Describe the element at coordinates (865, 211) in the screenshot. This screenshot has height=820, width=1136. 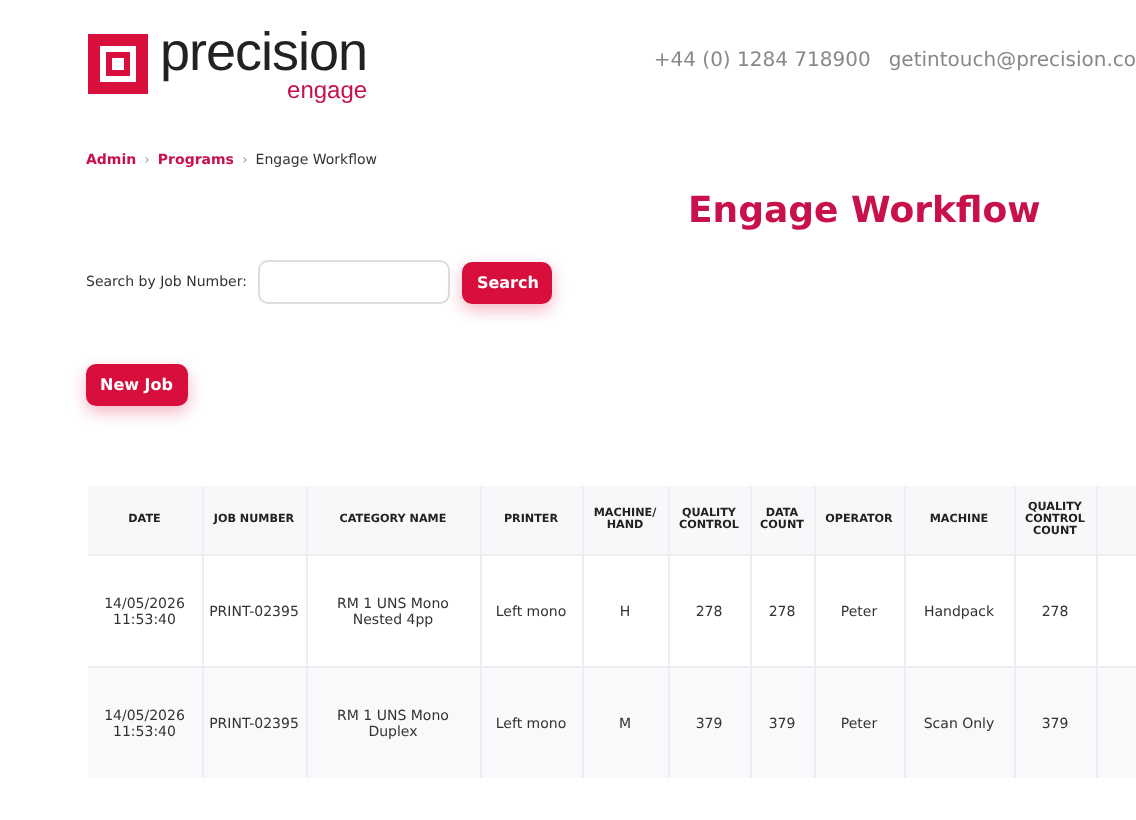
I see `page-title: Engage Workflow` at that location.